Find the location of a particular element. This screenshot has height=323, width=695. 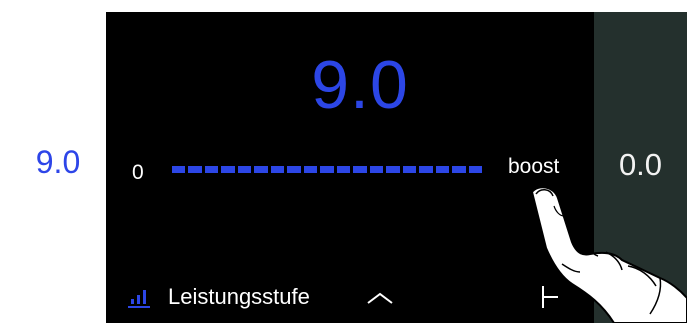

power-level-icon is located at coordinates (139, 299).